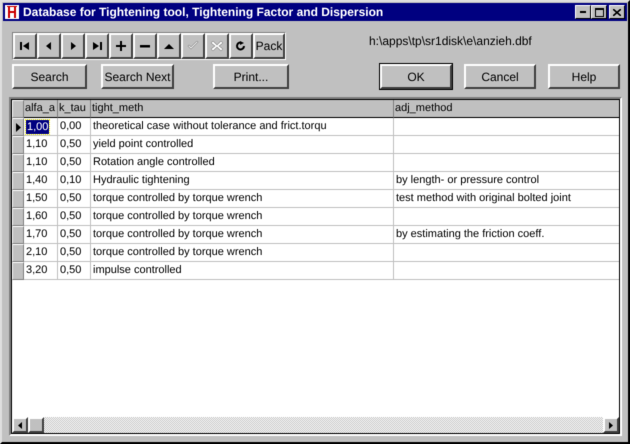 The image size is (630, 444). Describe the element at coordinates (450, 41) in the screenshot. I see `file-path: h:\apps\tp\sr1disk\e\anzieh.dbf` at that location.